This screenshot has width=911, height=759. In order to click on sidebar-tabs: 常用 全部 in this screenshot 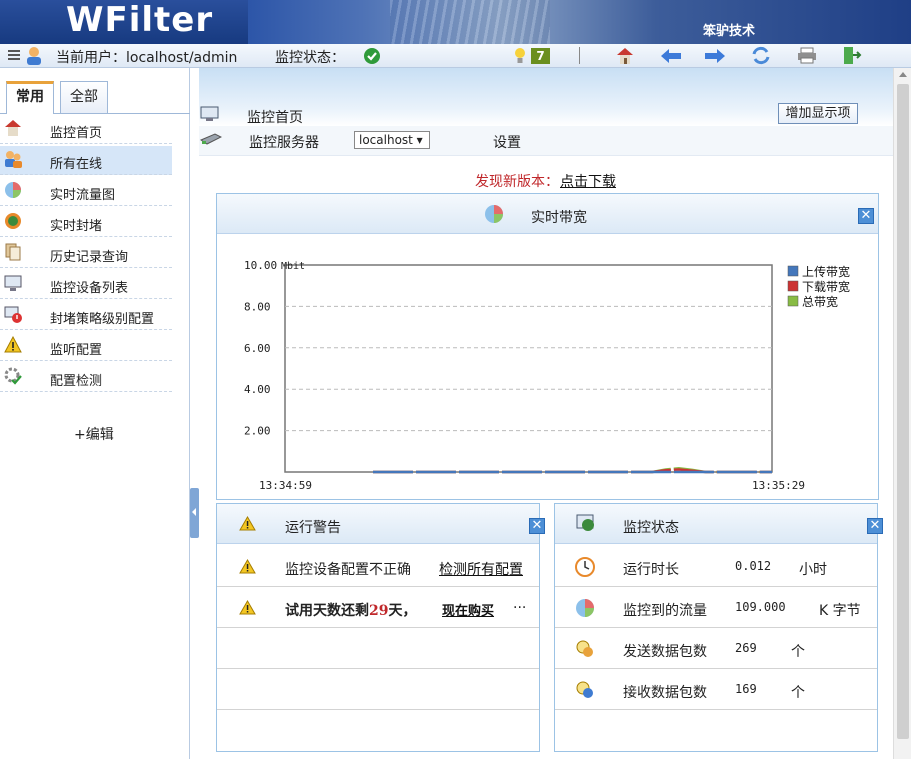, I will do `click(95, 91)`.